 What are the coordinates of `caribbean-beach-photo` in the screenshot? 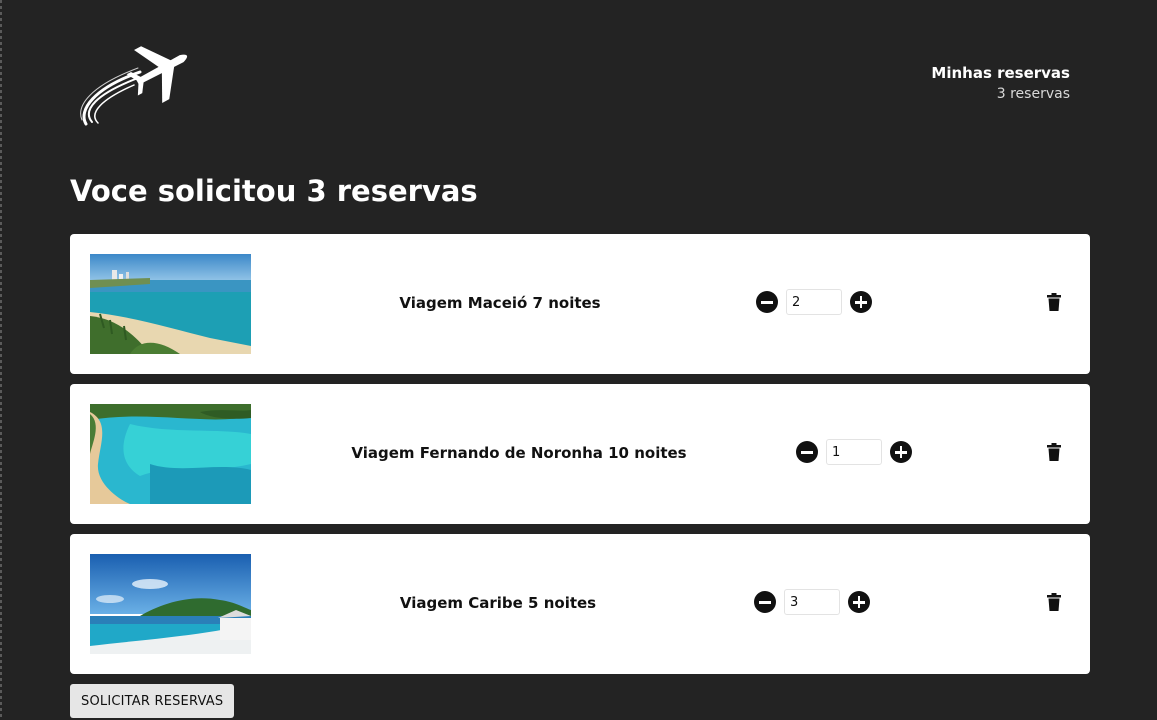 It's located at (170, 604).